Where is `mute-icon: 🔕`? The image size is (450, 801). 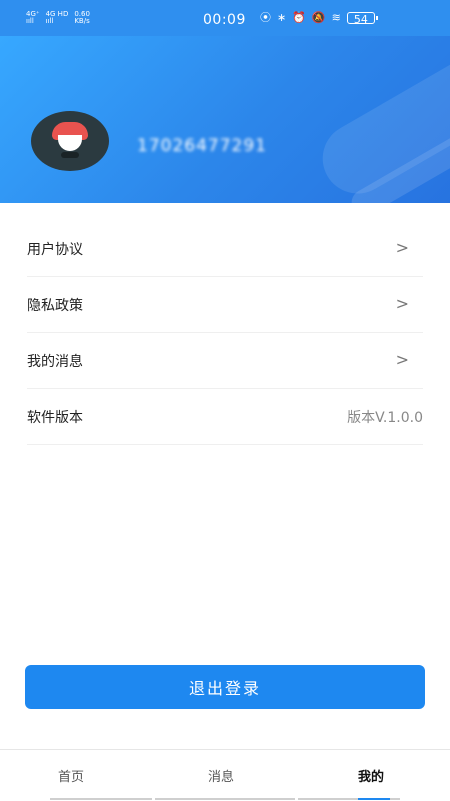 mute-icon: 🔕 is located at coordinates (318, 17).